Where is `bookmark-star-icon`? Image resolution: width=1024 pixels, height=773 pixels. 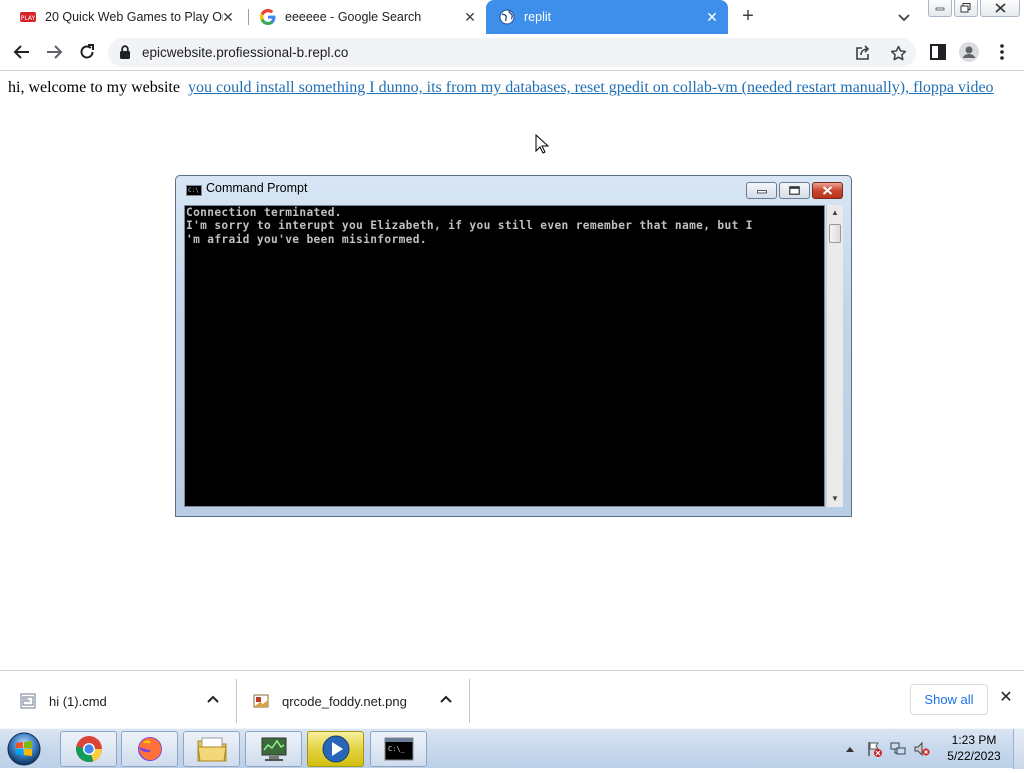 bookmark-star-icon is located at coordinates (898, 53).